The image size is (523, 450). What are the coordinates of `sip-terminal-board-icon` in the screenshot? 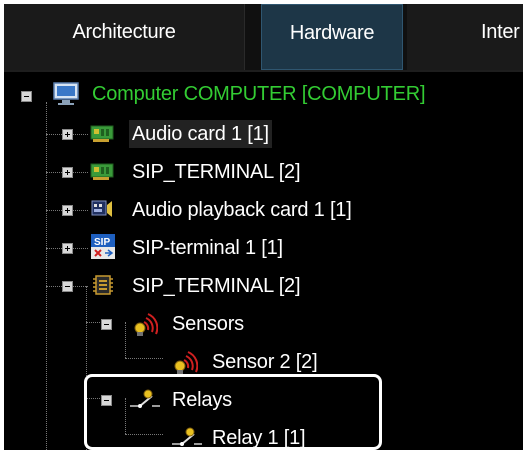 It's located at (102, 173).